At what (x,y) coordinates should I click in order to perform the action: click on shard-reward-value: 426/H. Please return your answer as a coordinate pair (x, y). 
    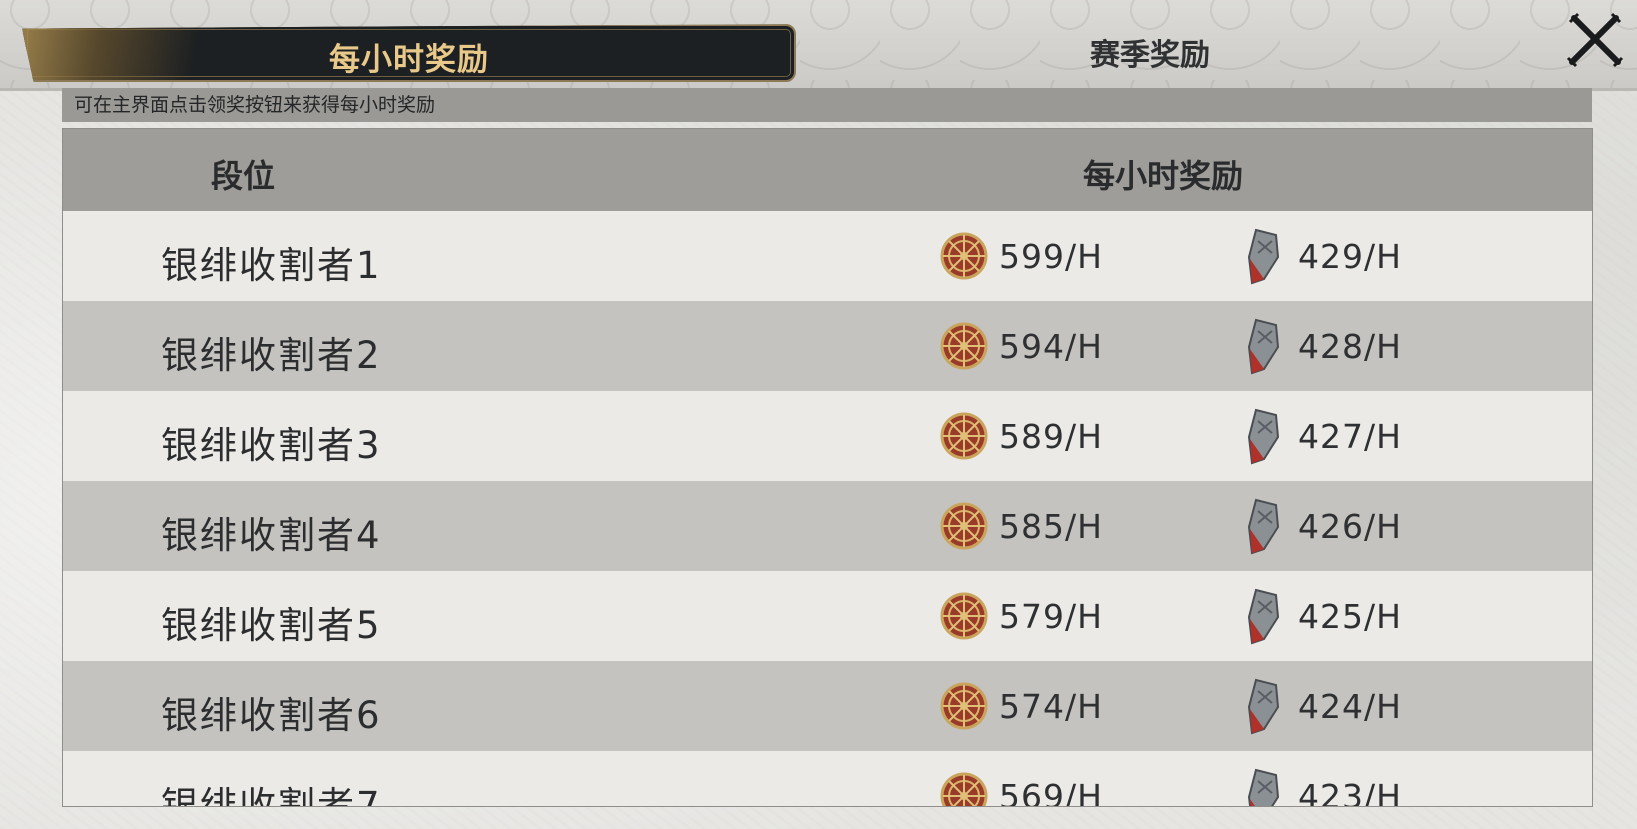
    Looking at the image, I should click on (1350, 526).